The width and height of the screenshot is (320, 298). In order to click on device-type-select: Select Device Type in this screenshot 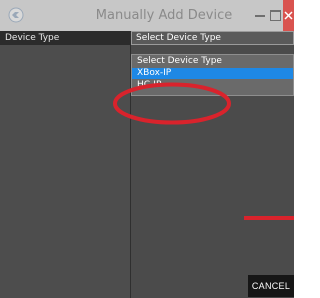, I will do `click(212, 38)`.